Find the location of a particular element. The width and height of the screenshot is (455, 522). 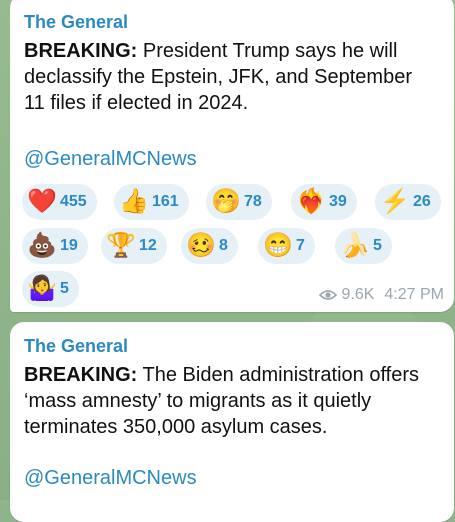

trophy-icon: 🏆 is located at coordinates (121, 245).